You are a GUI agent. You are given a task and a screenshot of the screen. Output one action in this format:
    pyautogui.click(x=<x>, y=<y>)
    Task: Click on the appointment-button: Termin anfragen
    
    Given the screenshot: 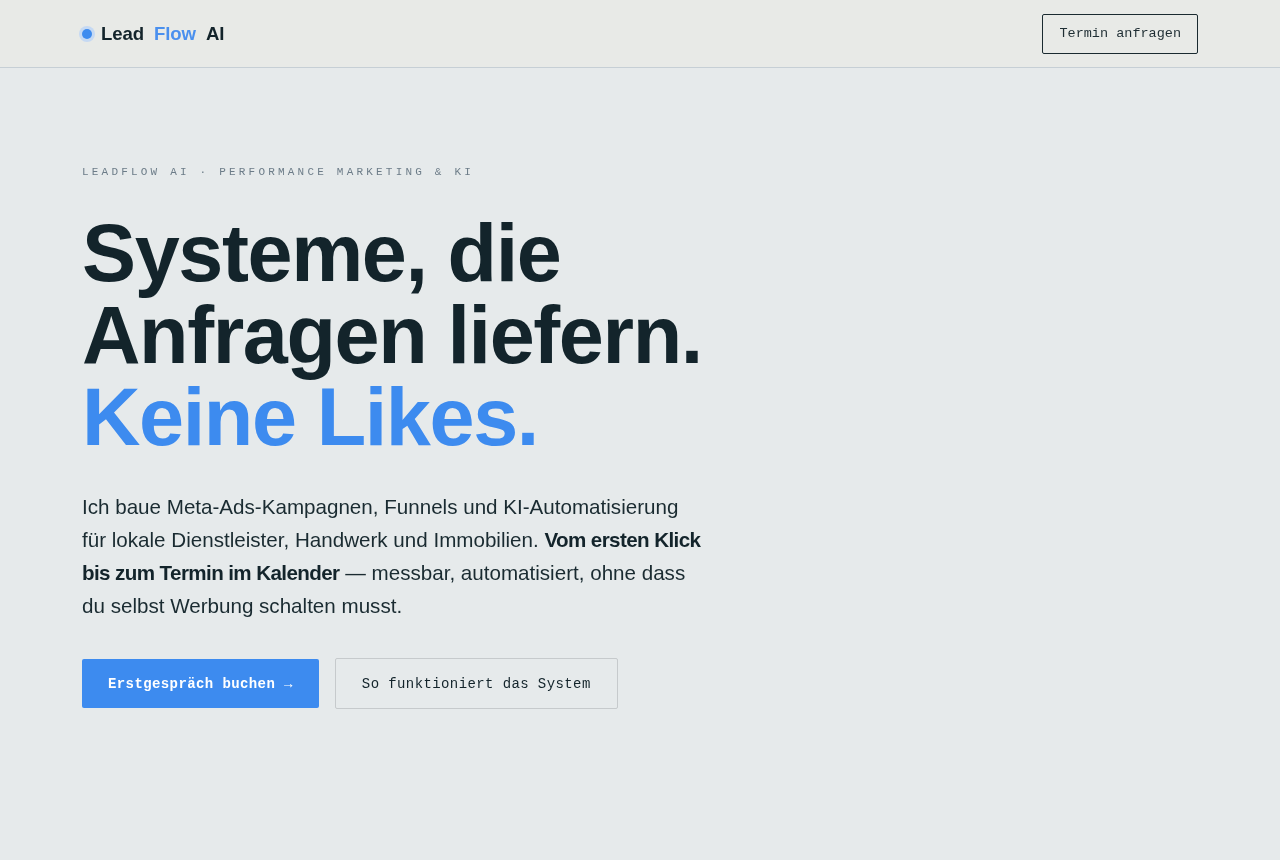 What is the action you would take?
    pyautogui.click(x=1120, y=33)
    